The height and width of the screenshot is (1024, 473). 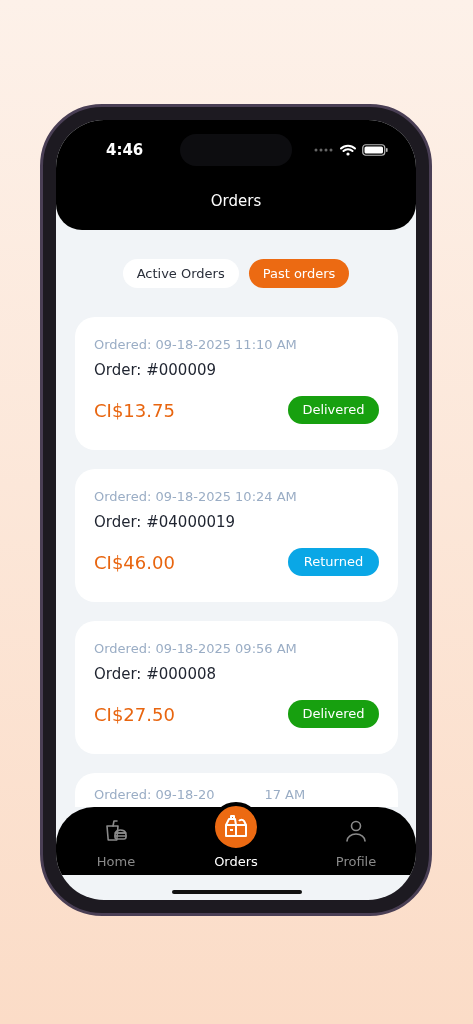 I want to click on order-card: Ordered: 09-18-2025 11:10 AM Order: #000009 CI$13.75 Delivered, so click(x=236, y=383).